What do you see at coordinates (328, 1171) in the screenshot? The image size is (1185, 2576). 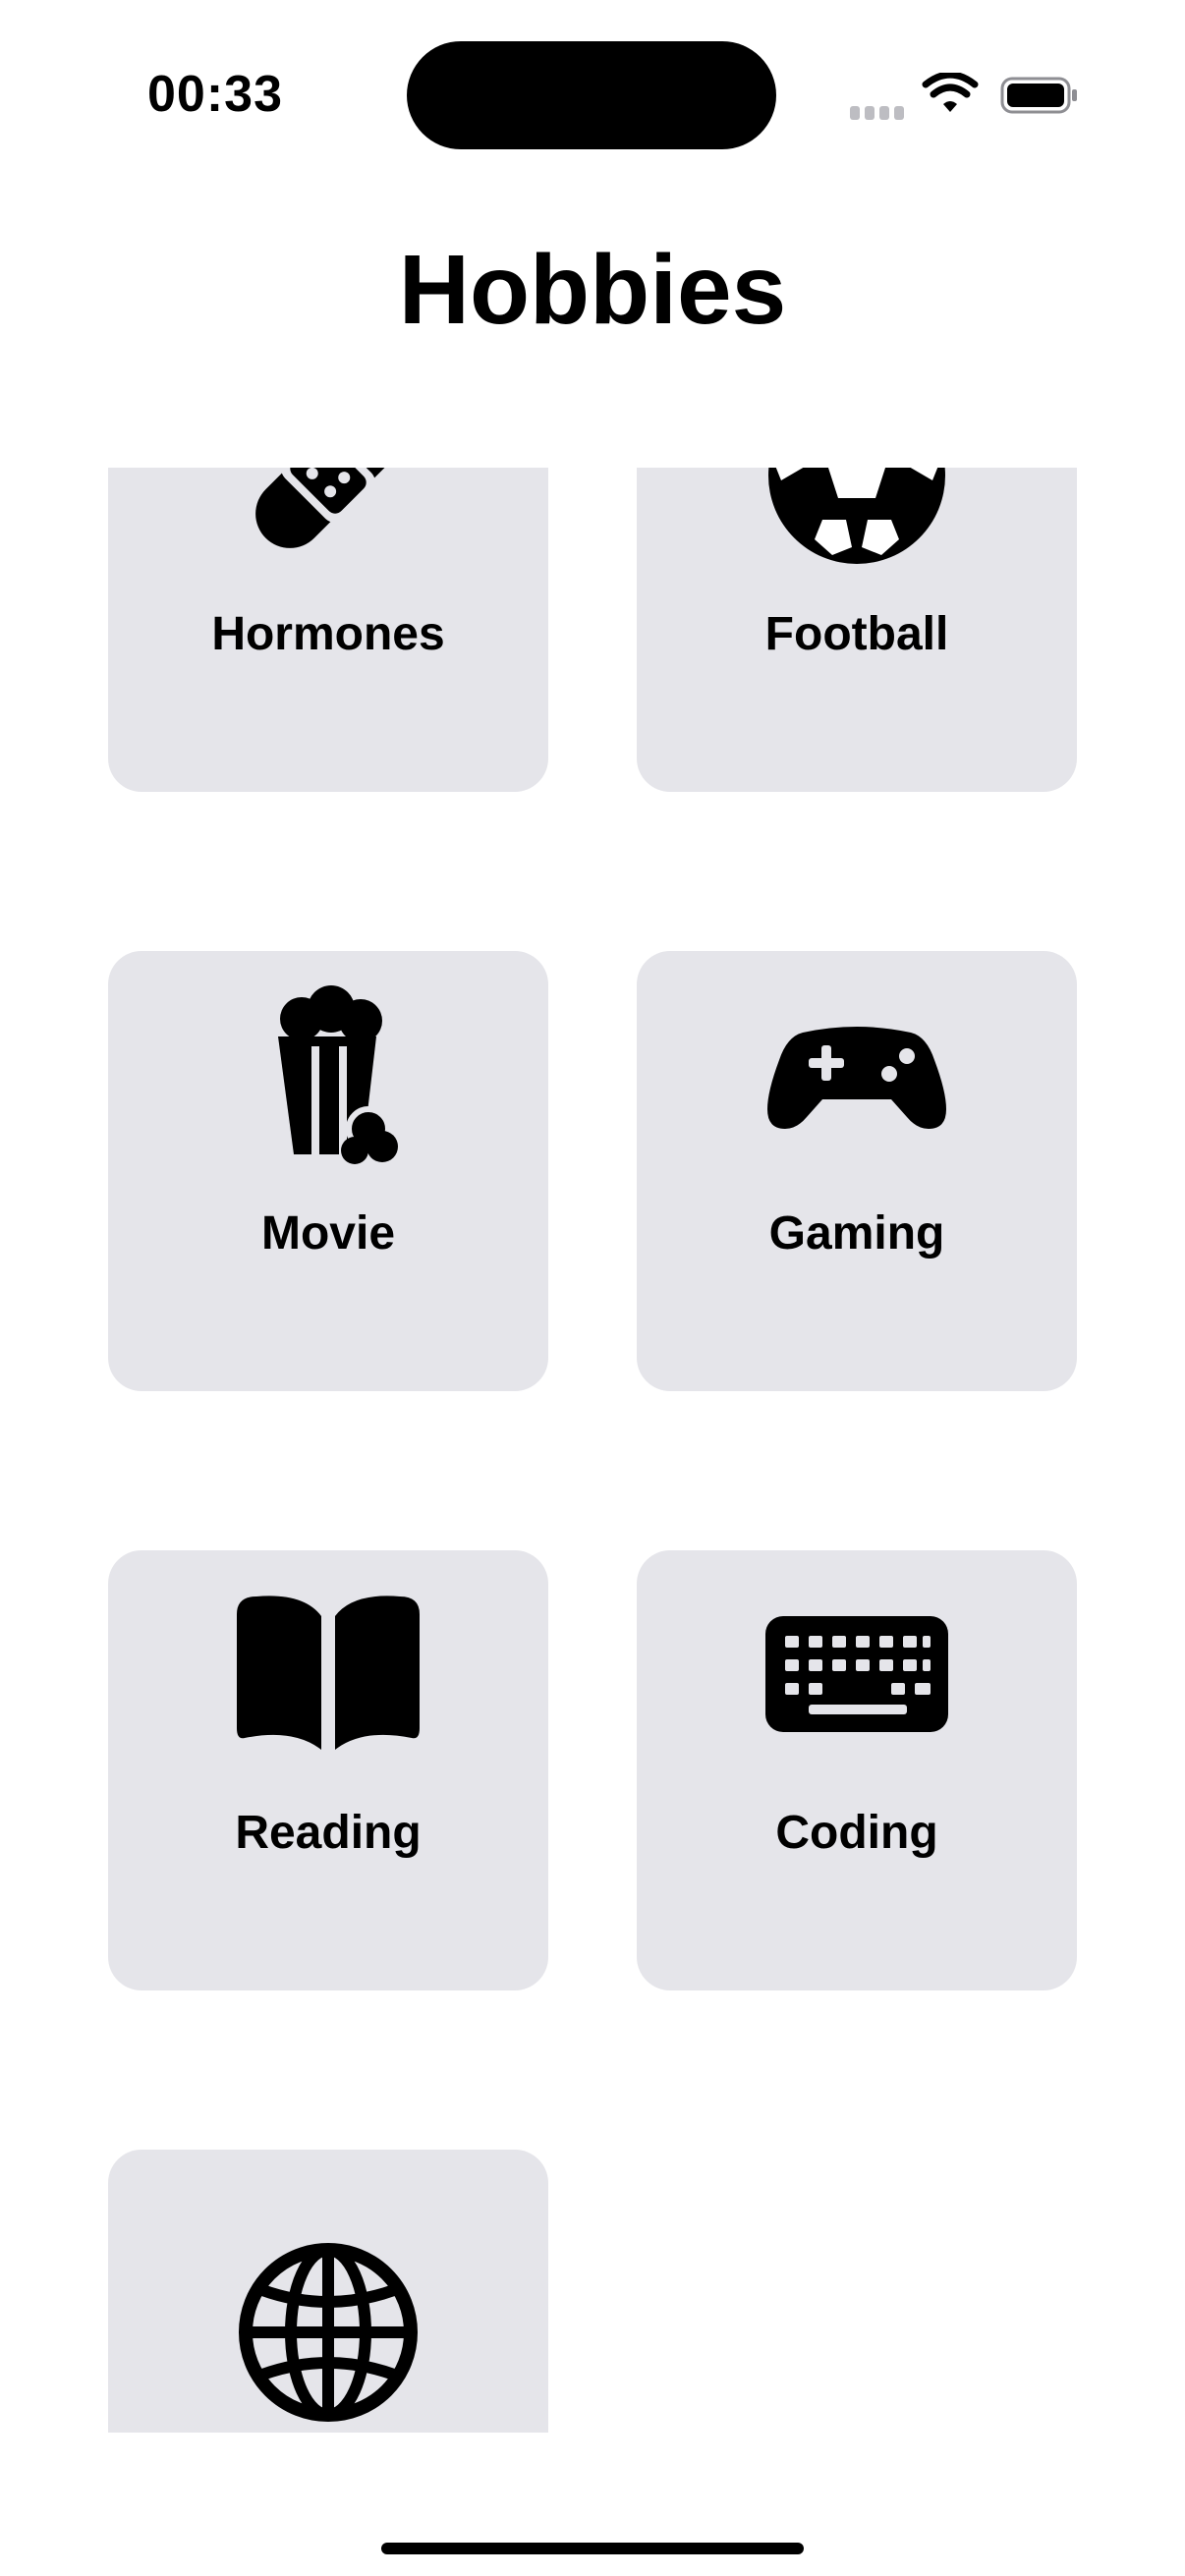 I see `hobby-card-movie: Movie` at bounding box center [328, 1171].